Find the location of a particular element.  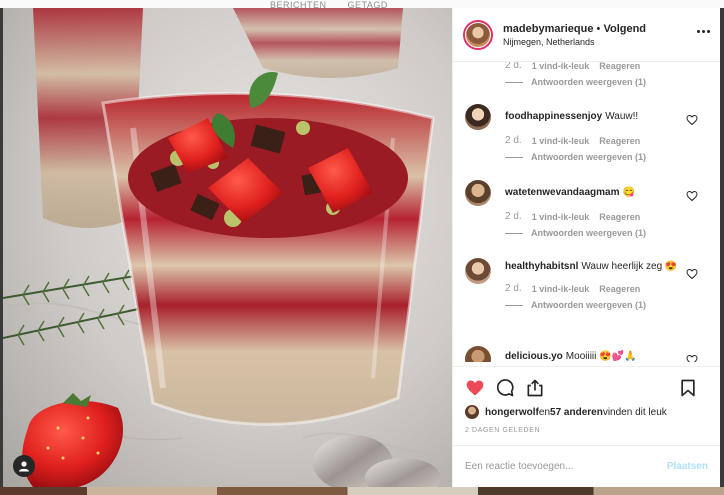

comment-icon is located at coordinates (505, 388).